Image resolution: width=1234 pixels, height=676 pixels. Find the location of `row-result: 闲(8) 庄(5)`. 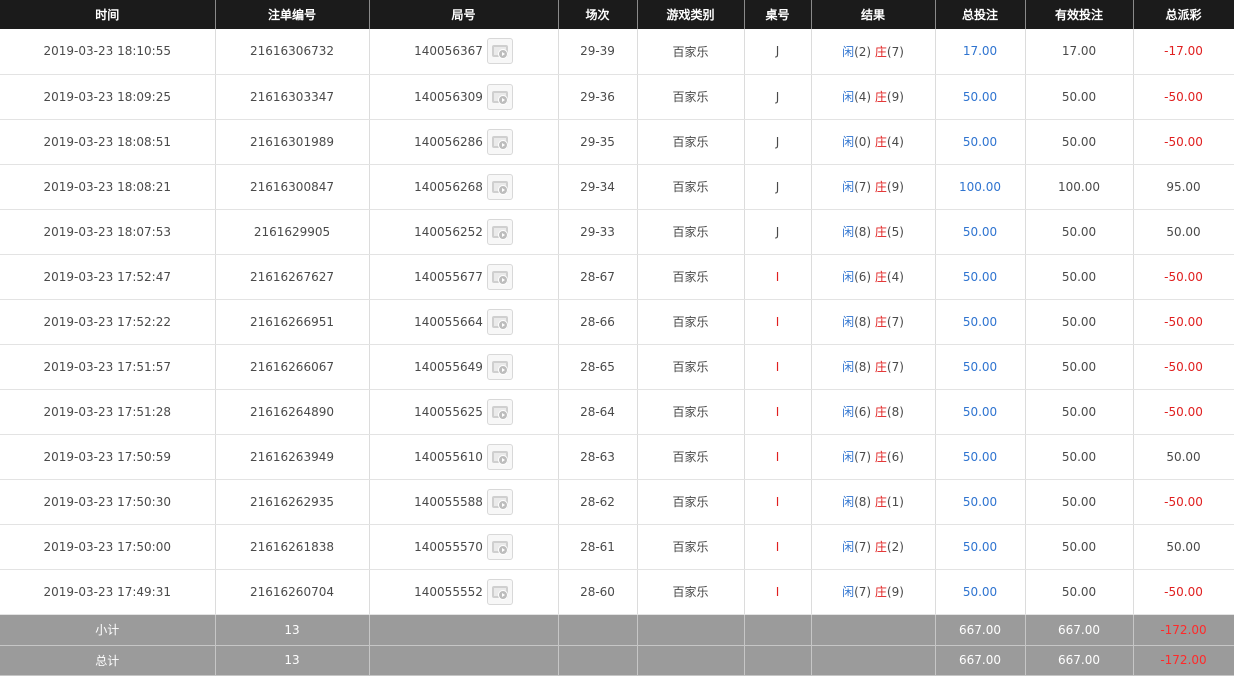

row-result: 闲(8) 庄(5) is located at coordinates (873, 232).